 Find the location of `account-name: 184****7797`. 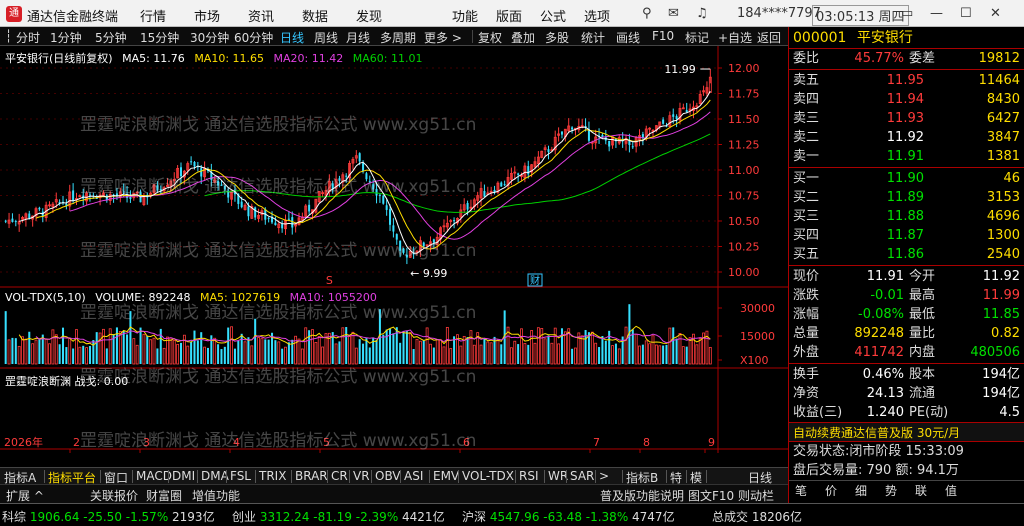

account-name: 184****7797 is located at coordinates (779, 13).